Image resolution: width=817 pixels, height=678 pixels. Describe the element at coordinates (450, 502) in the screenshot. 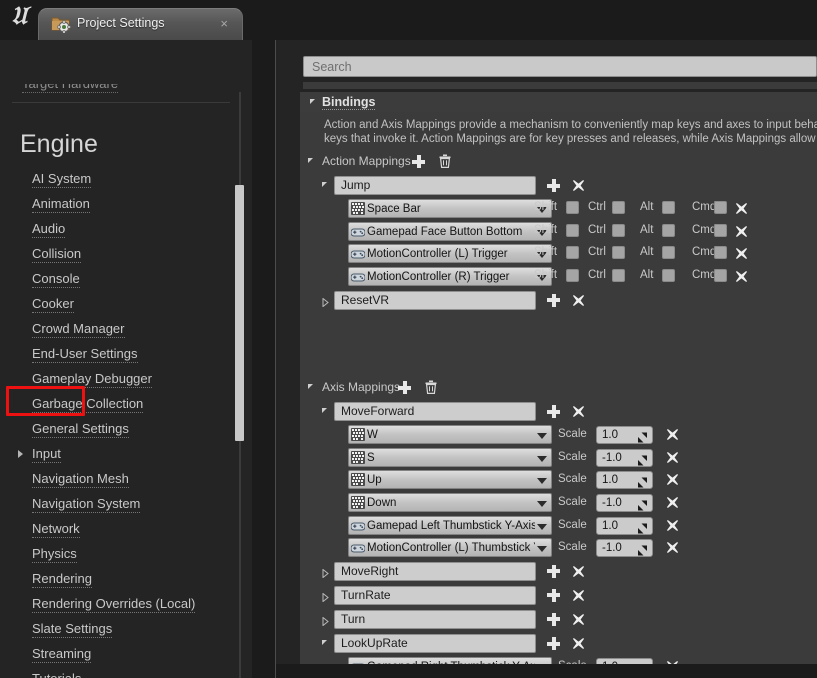

I see `key-selector-dropdown: Down` at that location.